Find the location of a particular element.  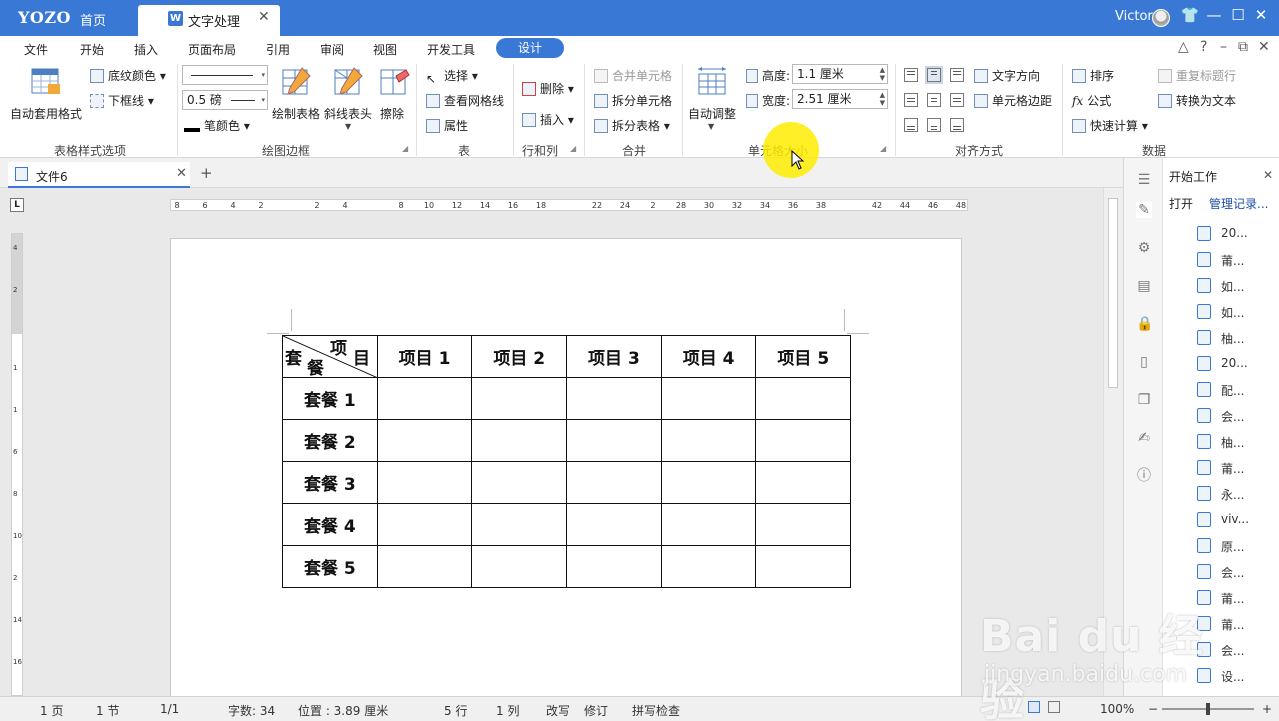

merge-cells-button: 合并单元格 is located at coordinates (633, 75).